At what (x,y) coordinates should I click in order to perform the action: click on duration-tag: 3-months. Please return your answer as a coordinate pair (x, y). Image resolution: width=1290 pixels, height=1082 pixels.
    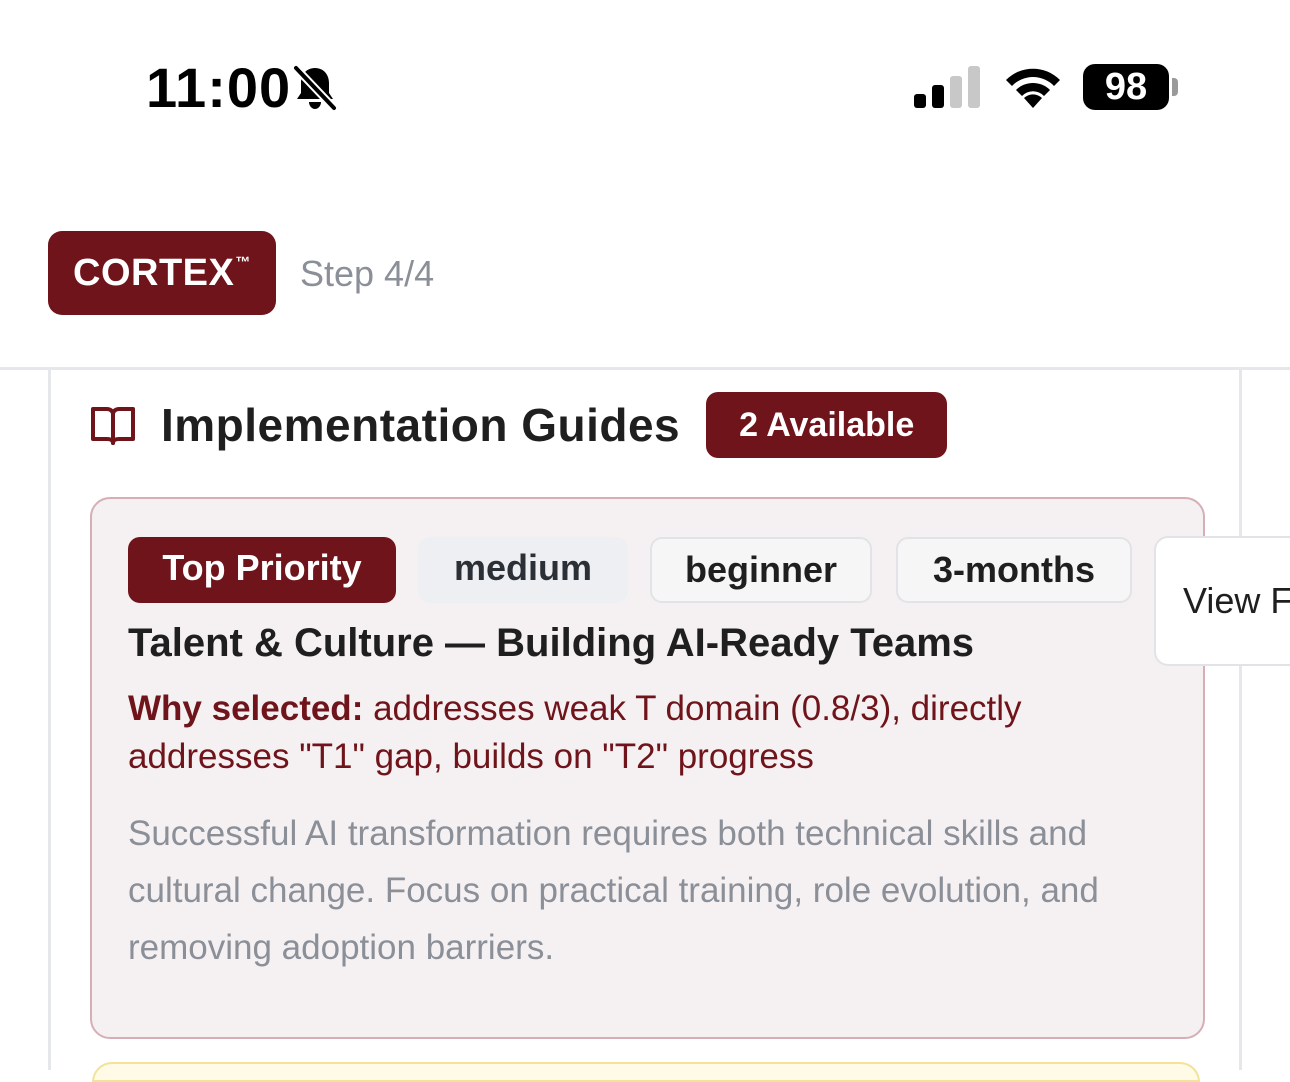
    Looking at the image, I should click on (1014, 570).